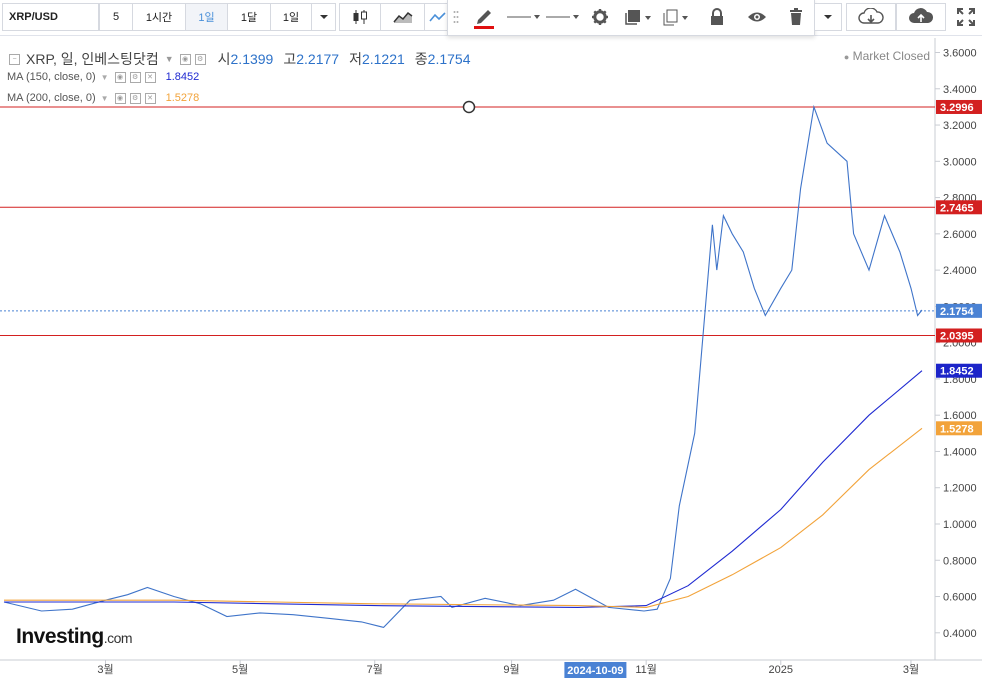 The image size is (982, 679). Describe the element at coordinates (511, 669) in the screenshot. I see `x-tick-label: 9월` at that location.